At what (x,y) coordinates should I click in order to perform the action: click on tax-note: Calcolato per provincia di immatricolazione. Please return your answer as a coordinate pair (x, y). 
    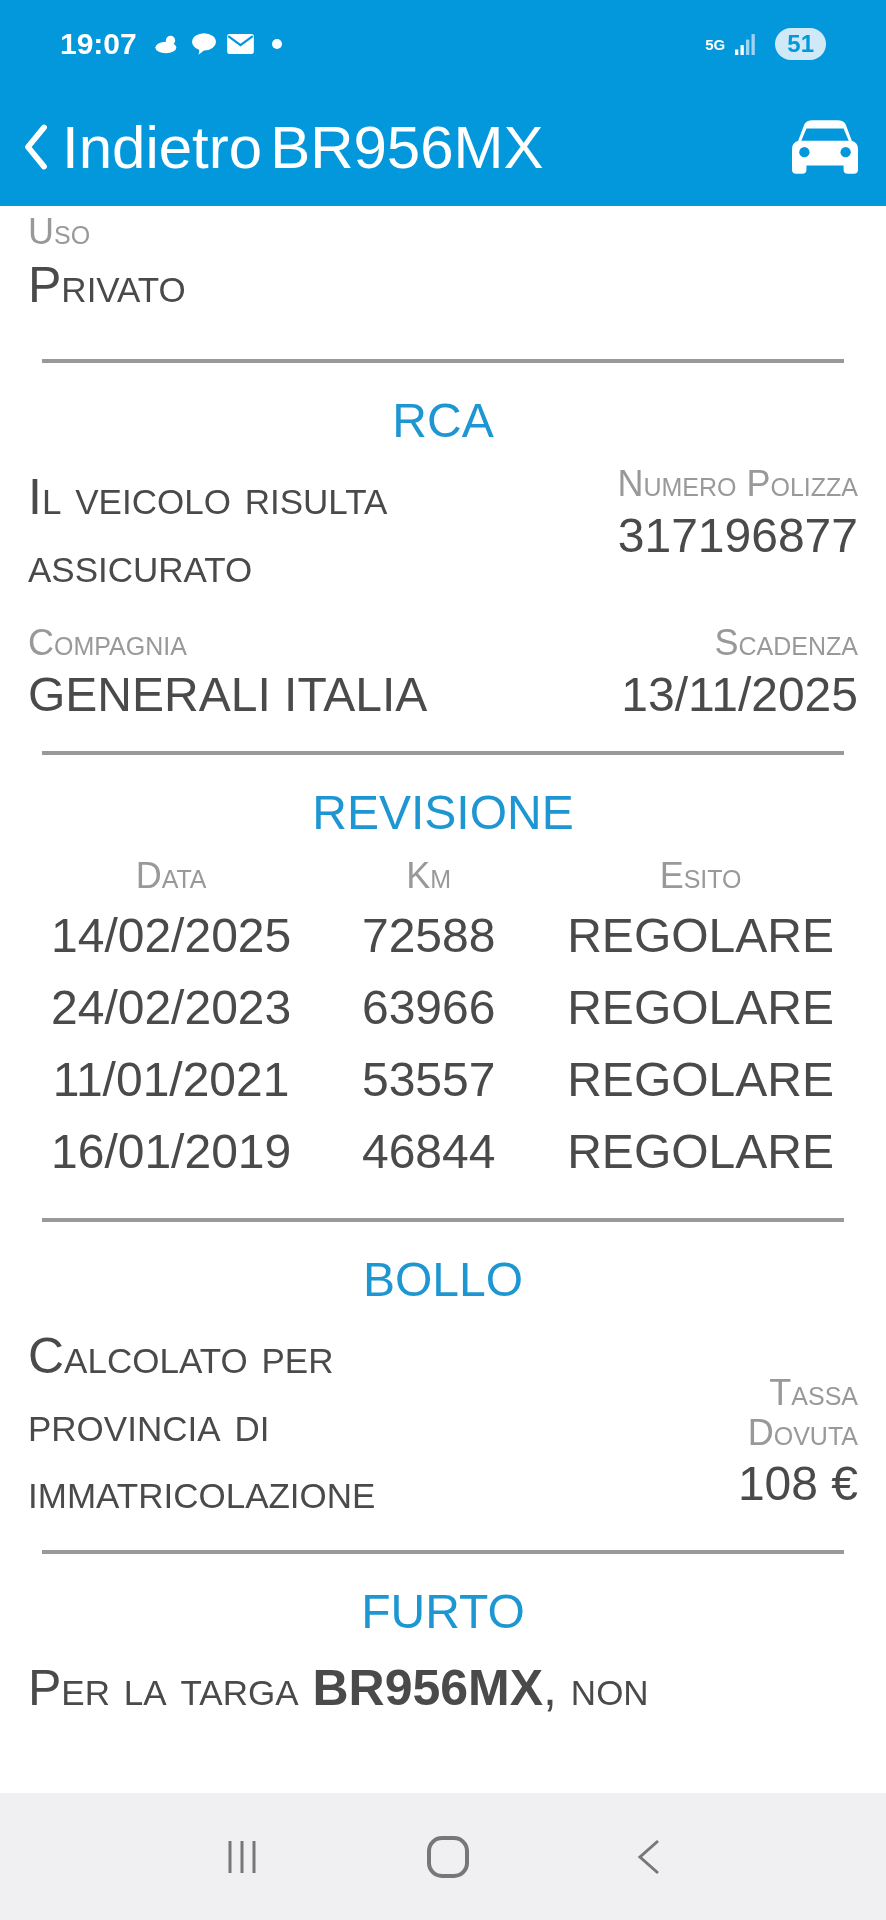
    Looking at the image, I should click on (202, 1424).